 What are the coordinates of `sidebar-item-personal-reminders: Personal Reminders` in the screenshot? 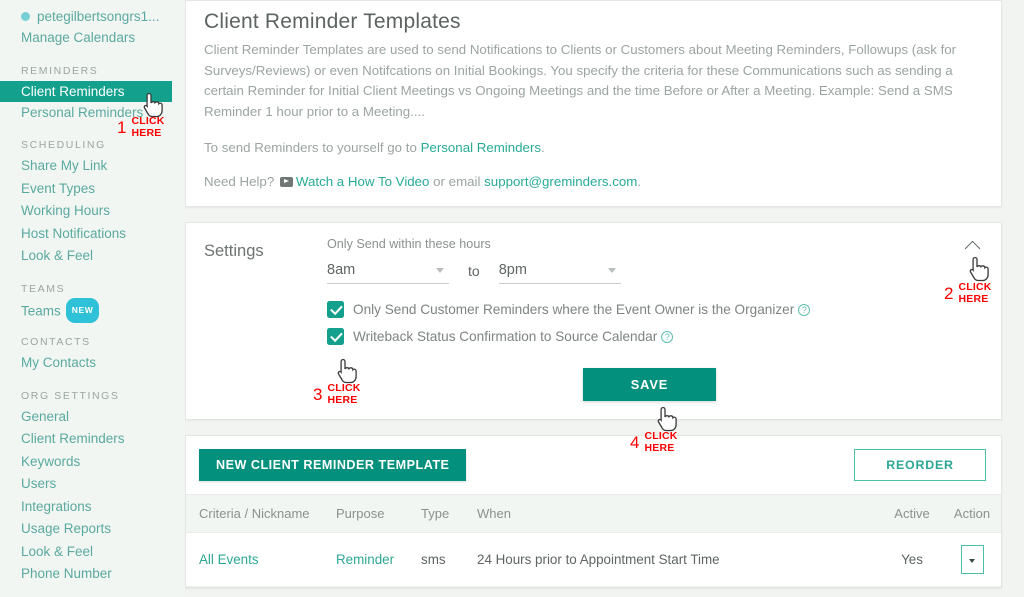 It's located at (92, 113).